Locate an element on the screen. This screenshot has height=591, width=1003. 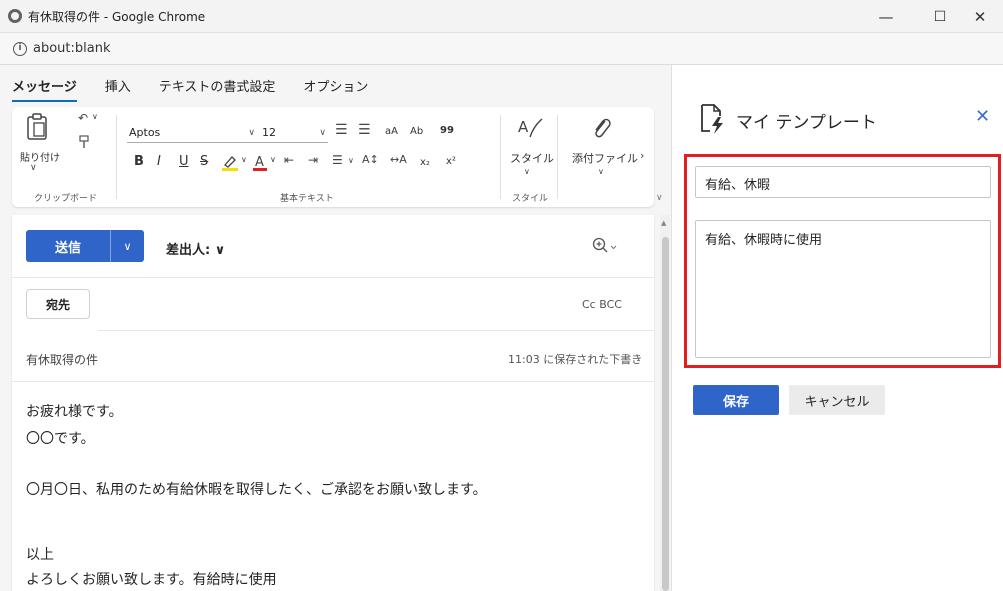
template-body-textarea: 有給、休暇時に使用 is located at coordinates (843, 289).